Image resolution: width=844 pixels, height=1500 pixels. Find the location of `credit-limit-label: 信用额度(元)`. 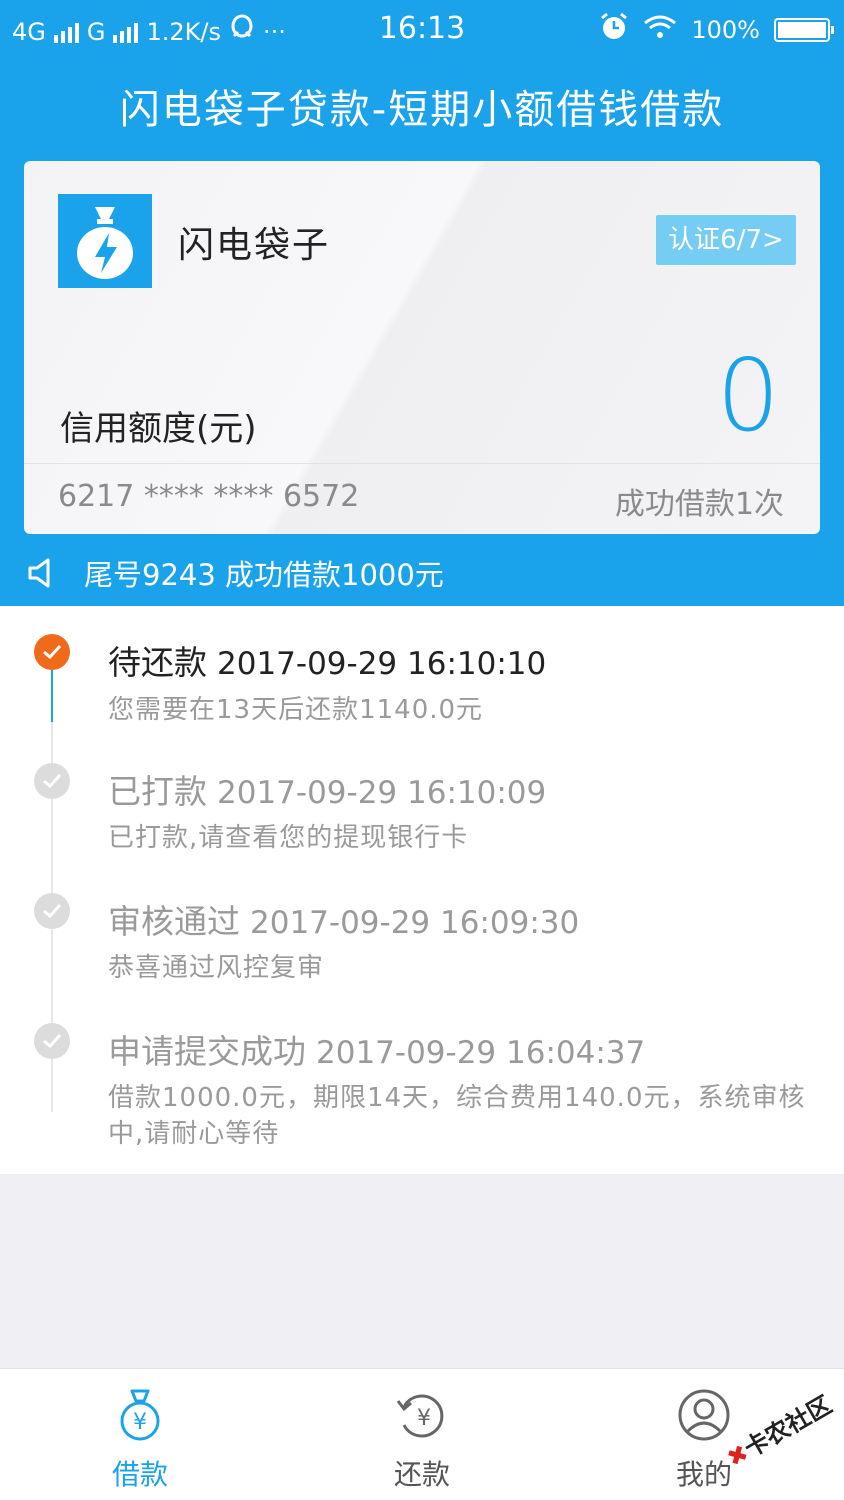

credit-limit-label: 信用额度(元) is located at coordinates (158, 429).